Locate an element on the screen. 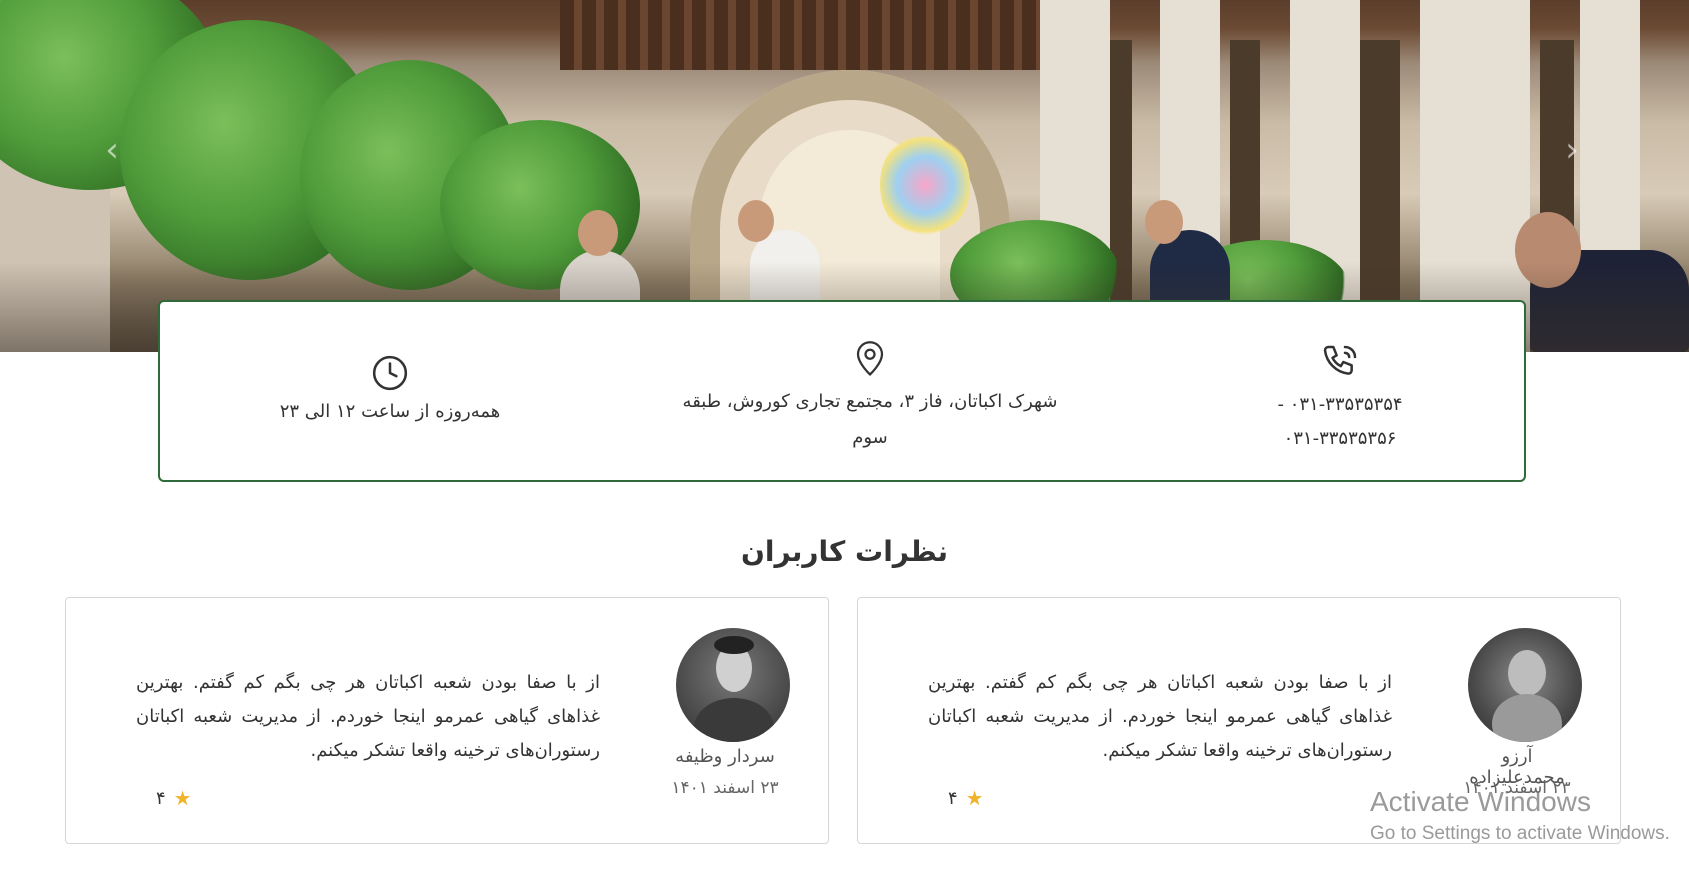  watermark-subtitle: Go to Settings to activate Windows. is located at coordinates (1520, 833).